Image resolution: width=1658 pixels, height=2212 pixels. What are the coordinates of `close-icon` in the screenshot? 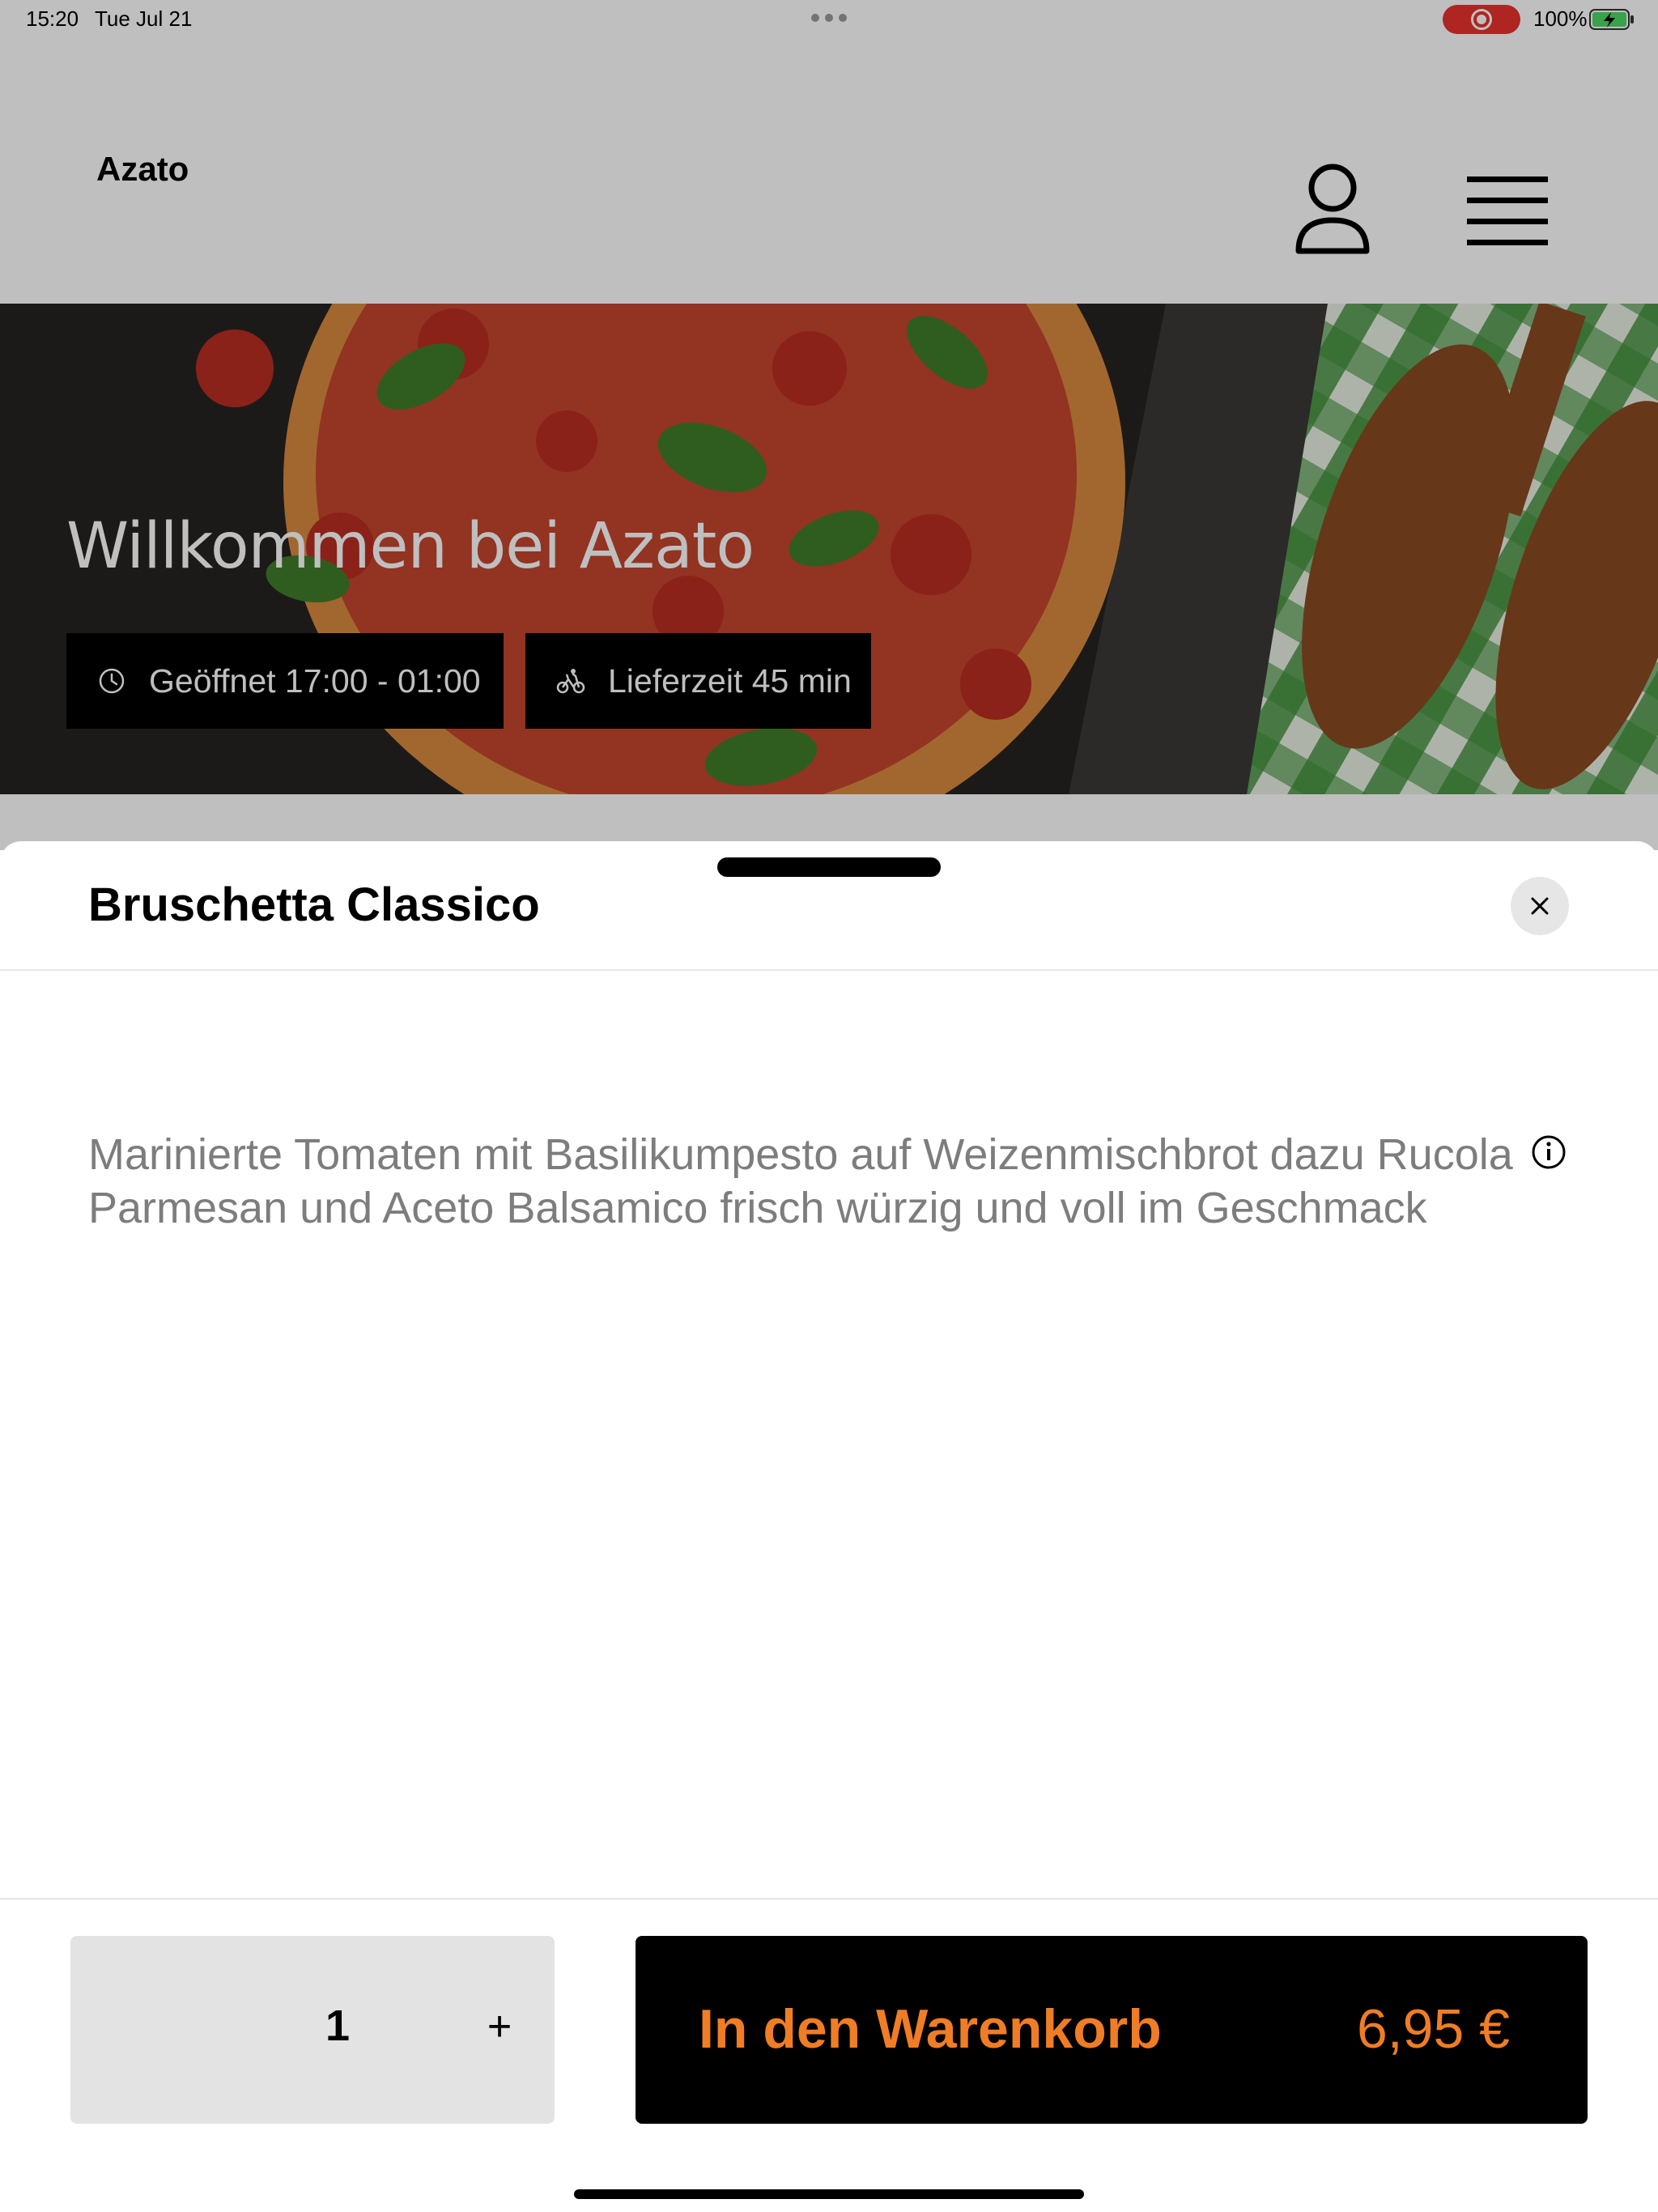 It's located at (1540, 906).